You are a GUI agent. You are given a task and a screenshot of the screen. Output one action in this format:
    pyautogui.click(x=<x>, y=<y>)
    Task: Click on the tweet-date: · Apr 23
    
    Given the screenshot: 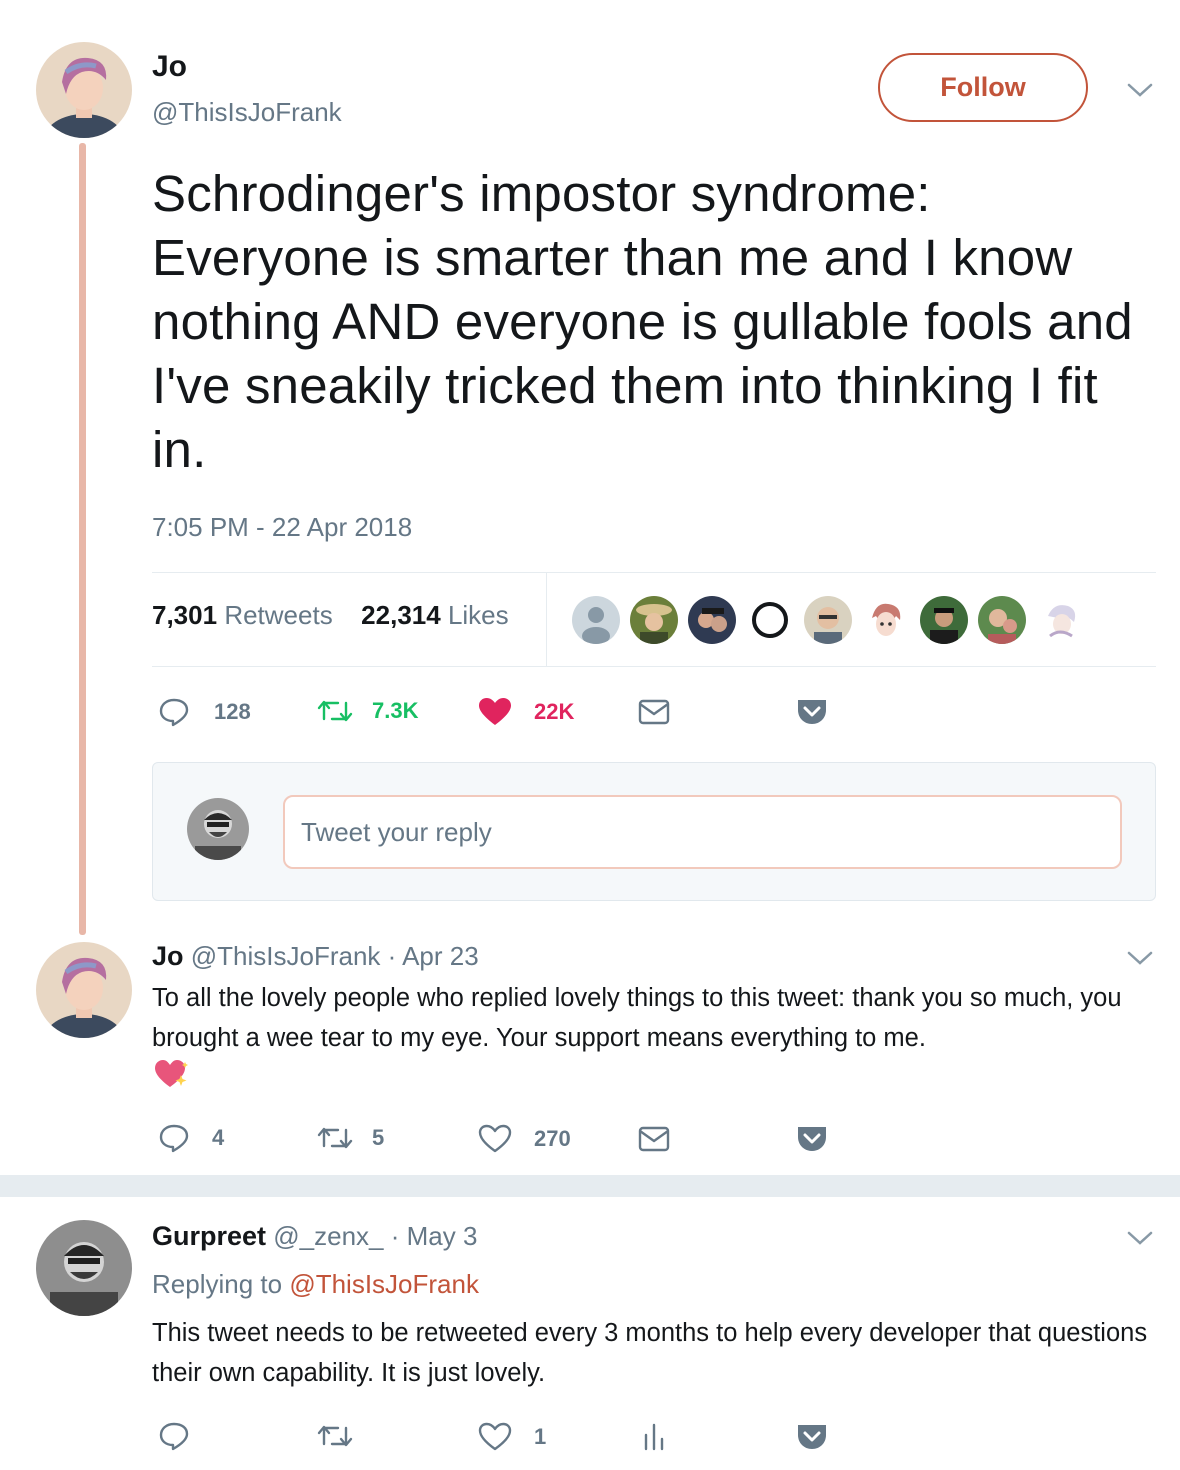 What is the action you would take?
    pyautogui.click(x=433, y=956)
    